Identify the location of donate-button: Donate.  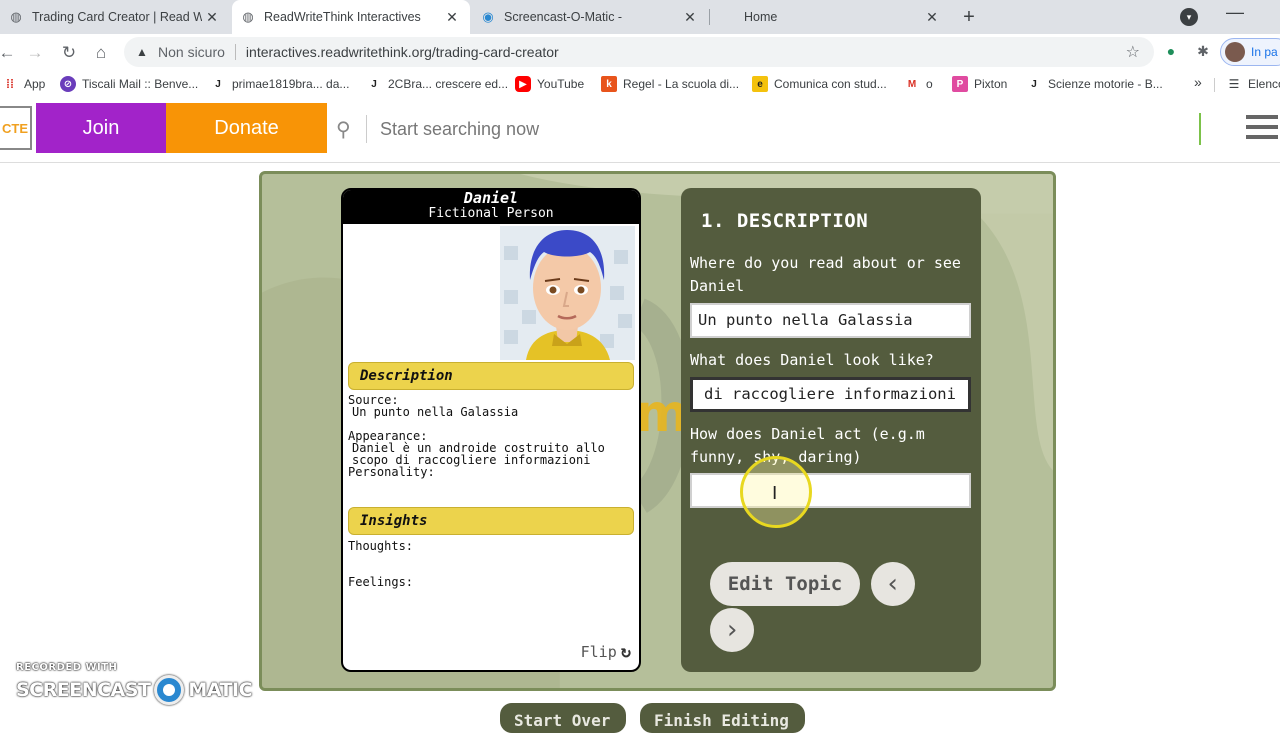
(246, 128).